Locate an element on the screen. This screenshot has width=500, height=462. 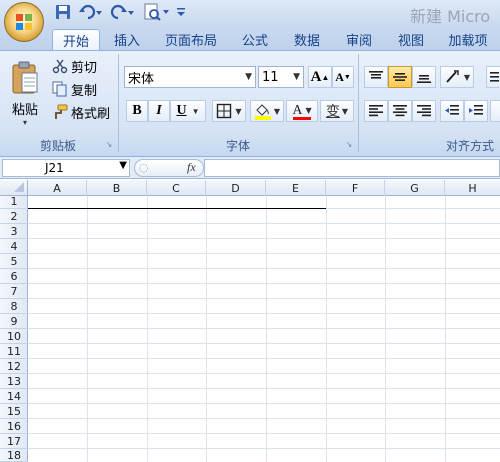
redo-icon is located at coordinates (123, 12).